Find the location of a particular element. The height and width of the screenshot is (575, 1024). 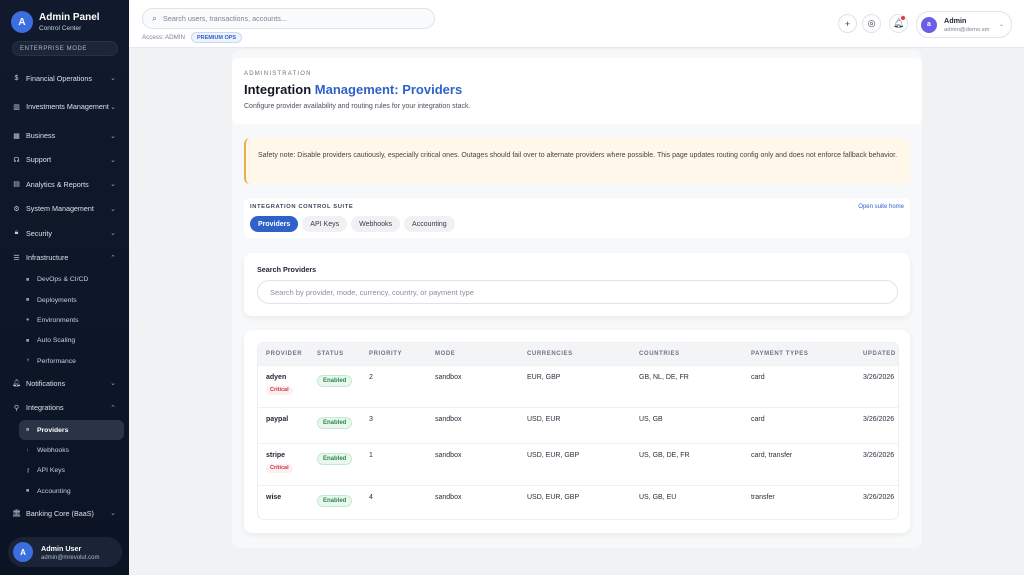

sidebar-subitem-deployments: ■ Deployments is located at coordinates (64, 300).